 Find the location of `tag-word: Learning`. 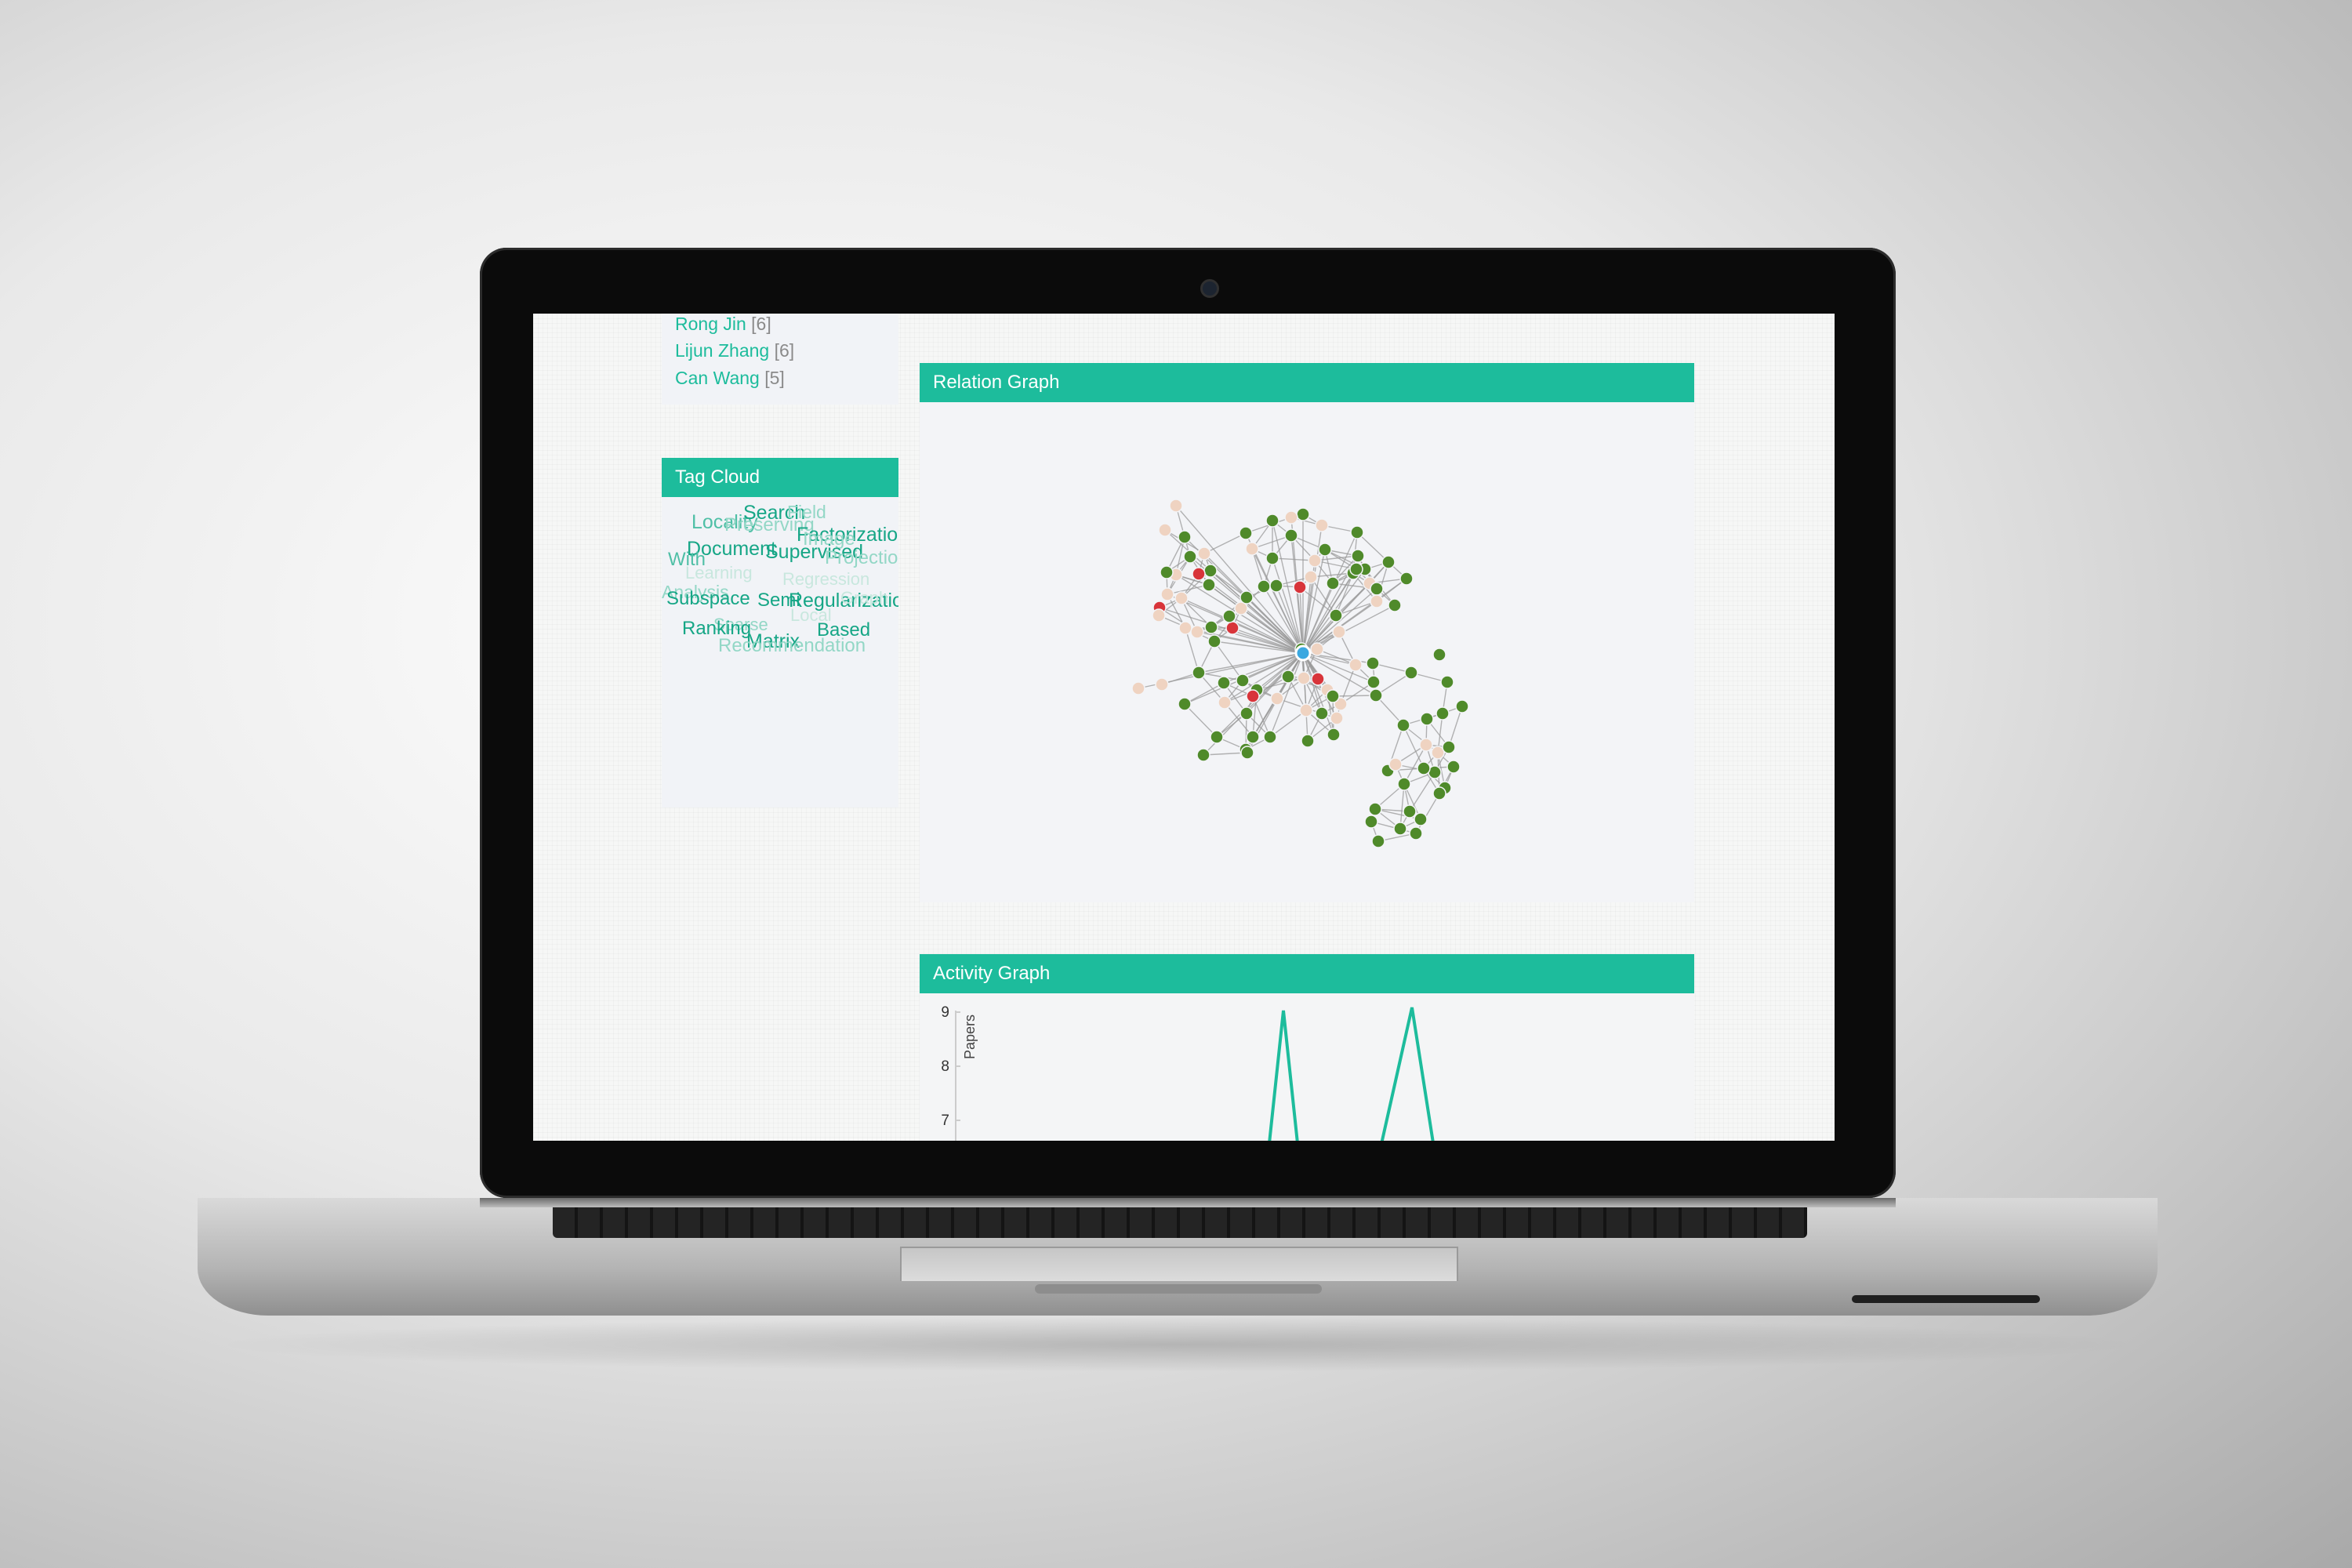

tag-word: Learning is located at coordinates (719, 573).